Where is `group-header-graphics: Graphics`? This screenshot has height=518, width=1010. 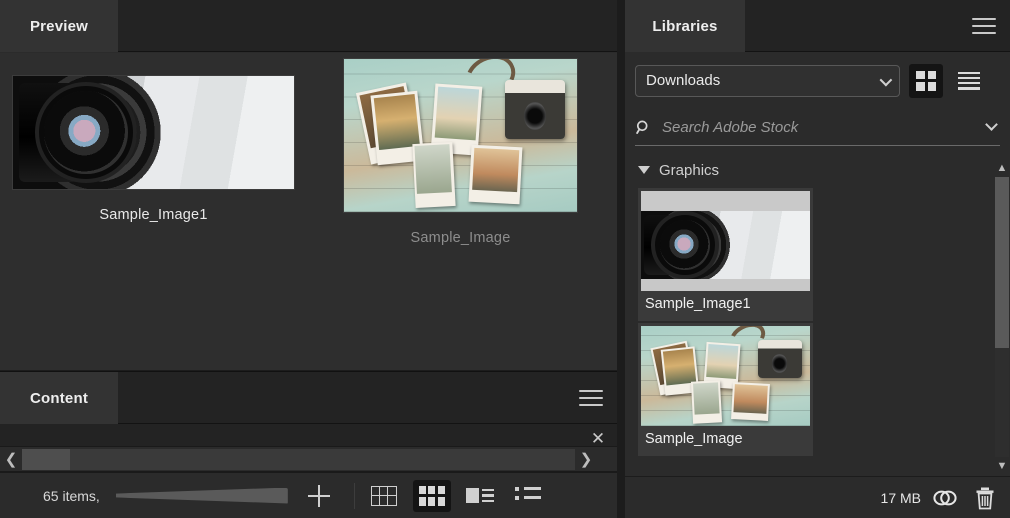
group-header-graphics: Graphics is located at coordinates (817, 170).